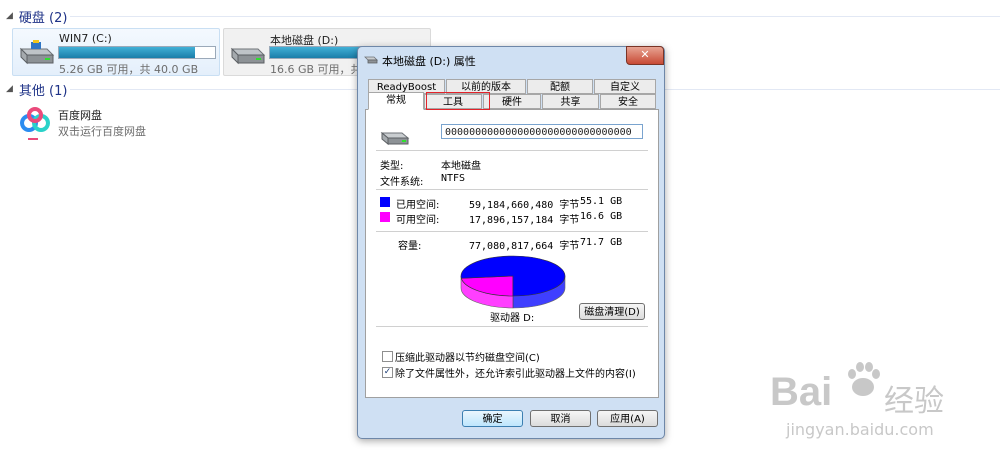 Image resolution: width=1000 pixels, height=467 pixels. I want to click on item-name: 百度网盘, so click(80, 115).